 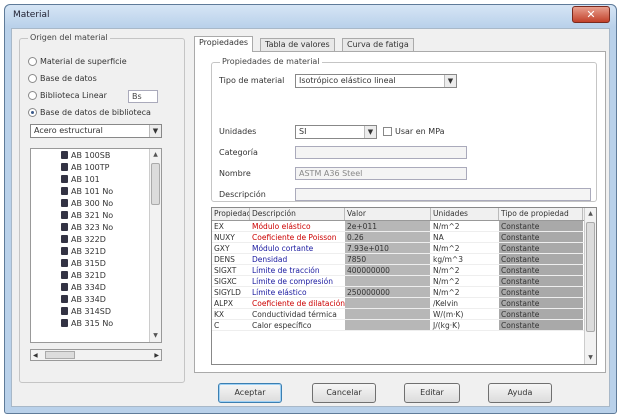 What do you see at coordinates (156, 355) in the screenshot?
I see `scroll-right-icon: ▶` at bounding box center [156, 355].